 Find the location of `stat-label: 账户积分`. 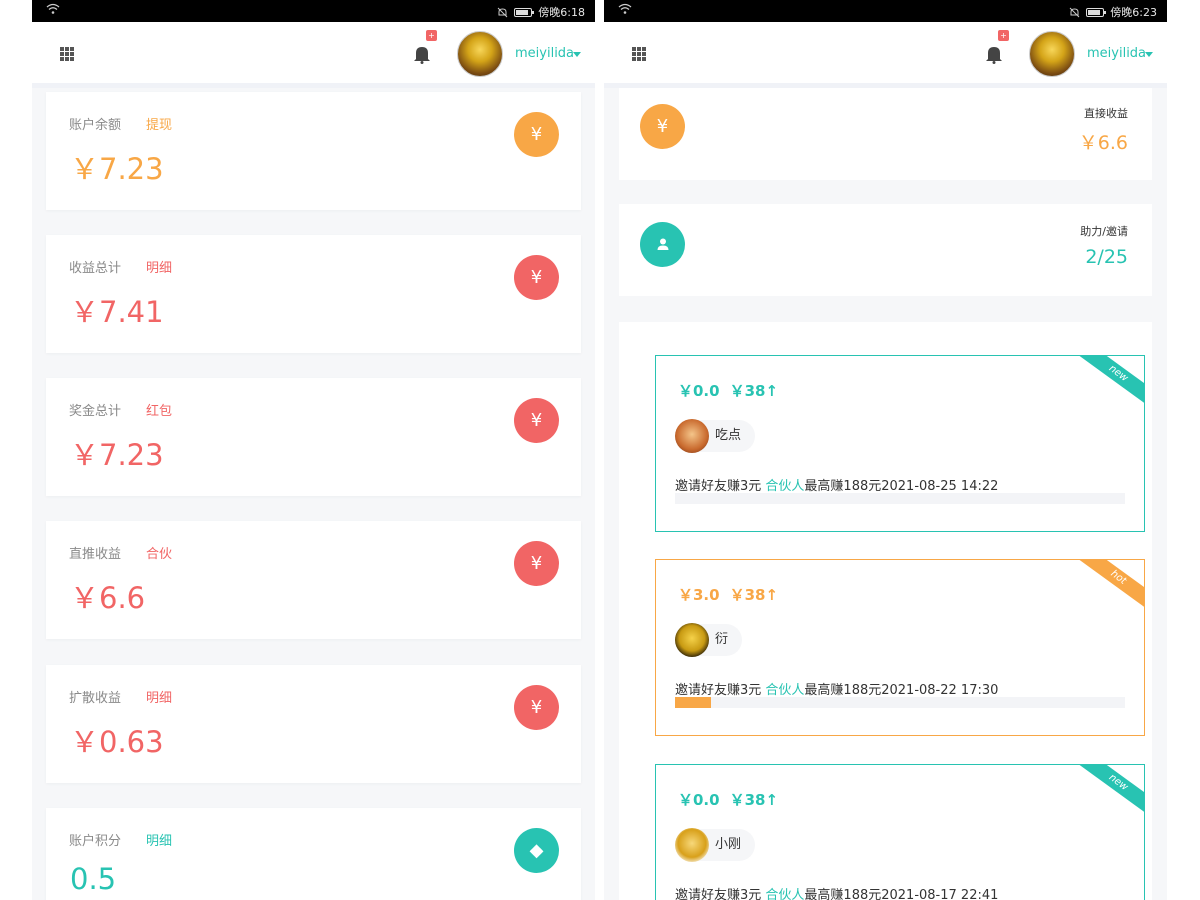

stat-label: 账户积分 is located at coordinates (95, 841).